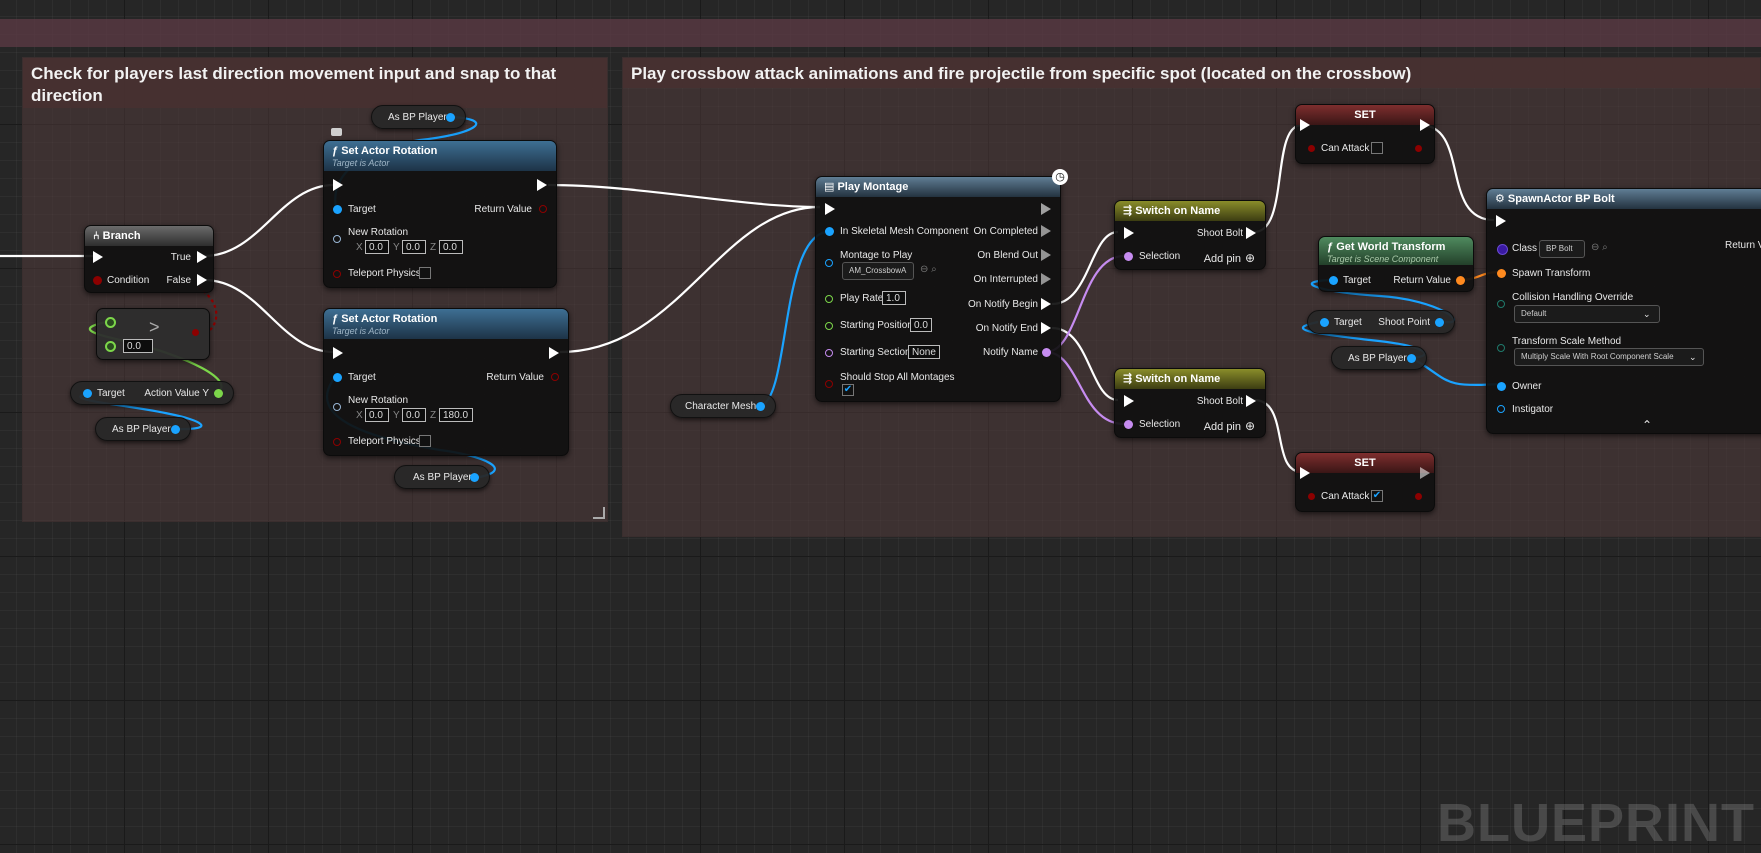 The height and width of the screenshot is (853, 1761). What do you see at coordinates (1129, 233) in the screenshot?
I see `switch1-exec-in` at bounding box center [1129, 233].